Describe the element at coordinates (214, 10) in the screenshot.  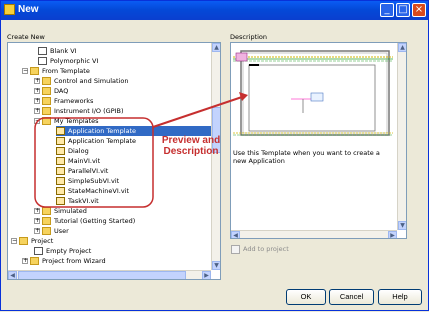
I see `title-bar: New _ □ ×` at that location.